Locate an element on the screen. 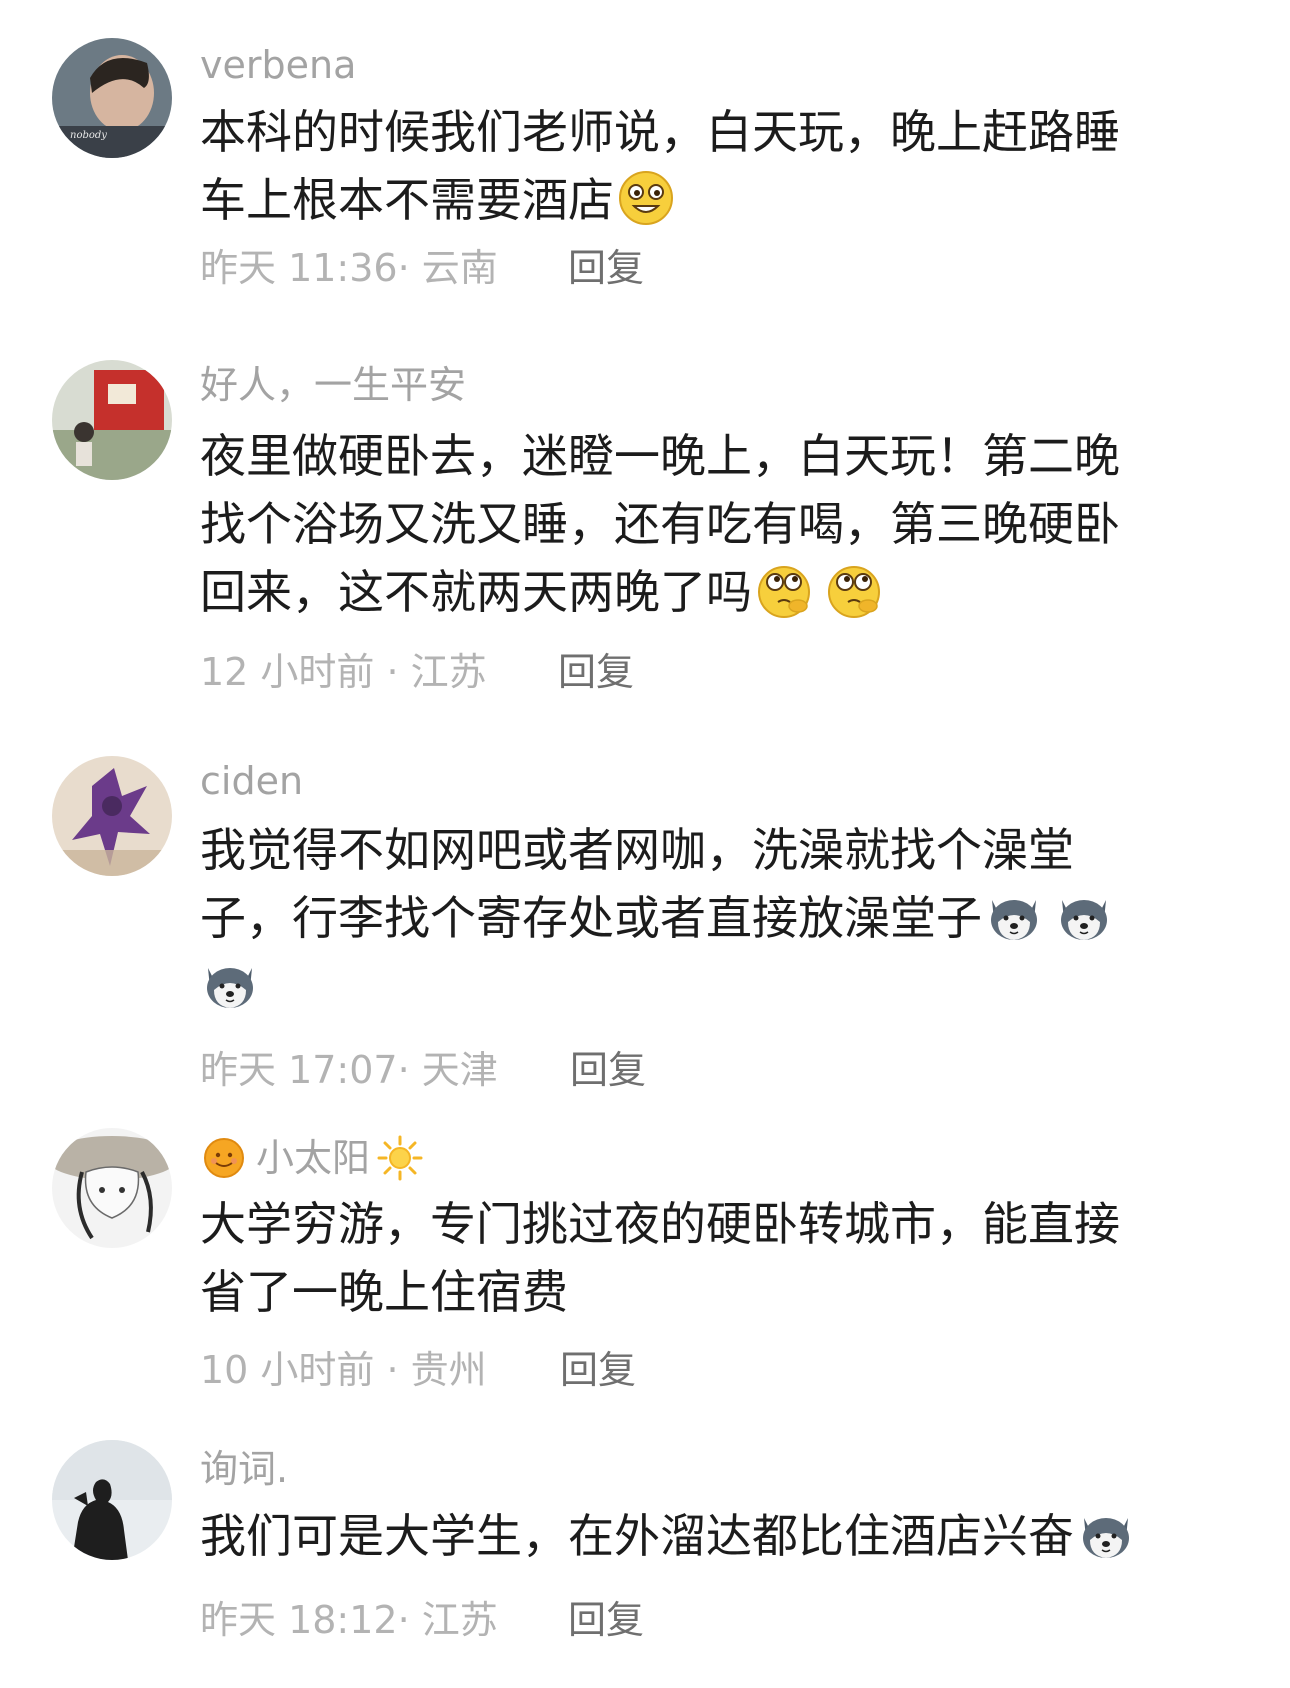 This screenshot has height=1688, width=1290. comment-meta: 10 小时前 · 贵州 is located at coordinates (343, 1370).